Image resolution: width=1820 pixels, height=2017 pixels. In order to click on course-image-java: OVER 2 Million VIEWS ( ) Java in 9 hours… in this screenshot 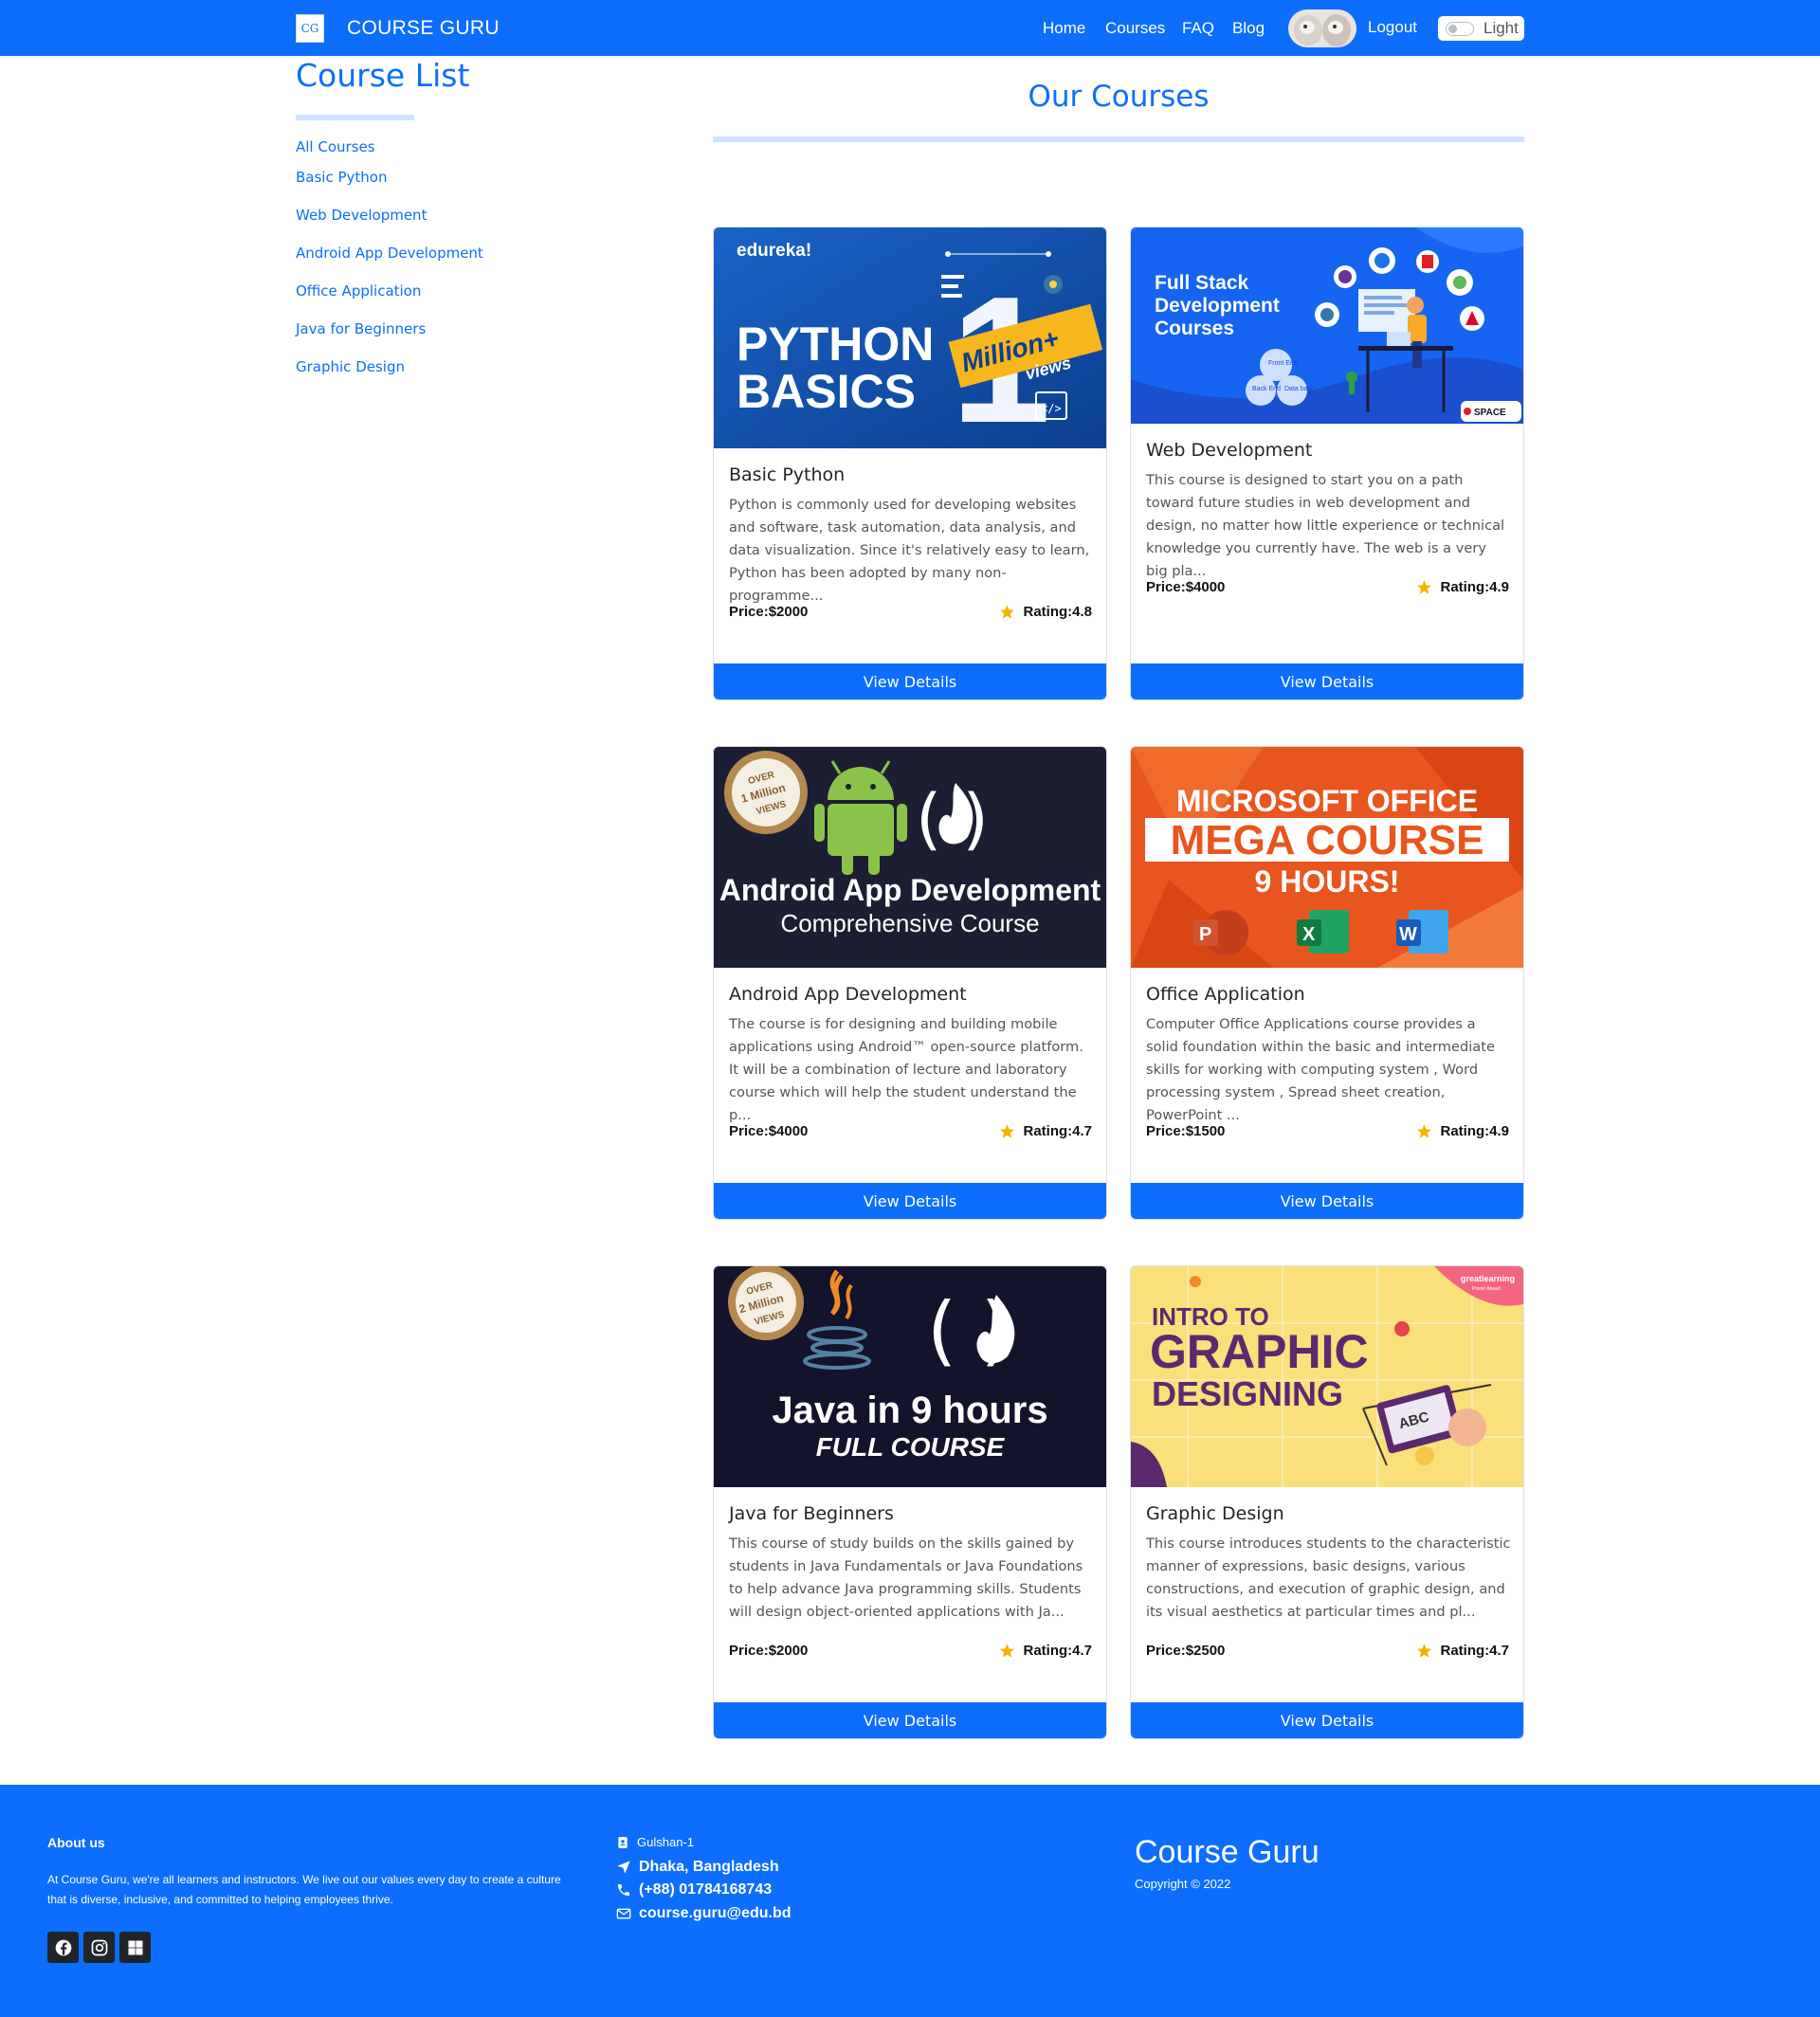, I will do `click(910, 1377)`.